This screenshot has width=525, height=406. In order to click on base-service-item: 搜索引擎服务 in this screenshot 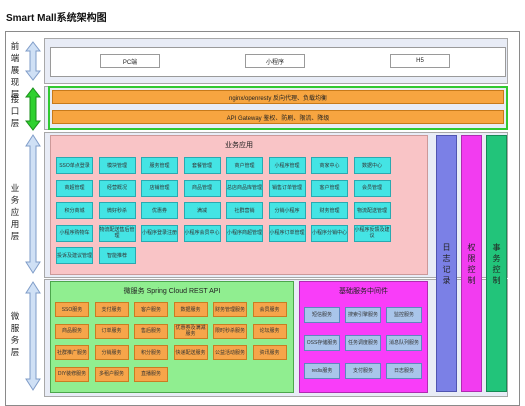, I will do `click(363, 315)`.